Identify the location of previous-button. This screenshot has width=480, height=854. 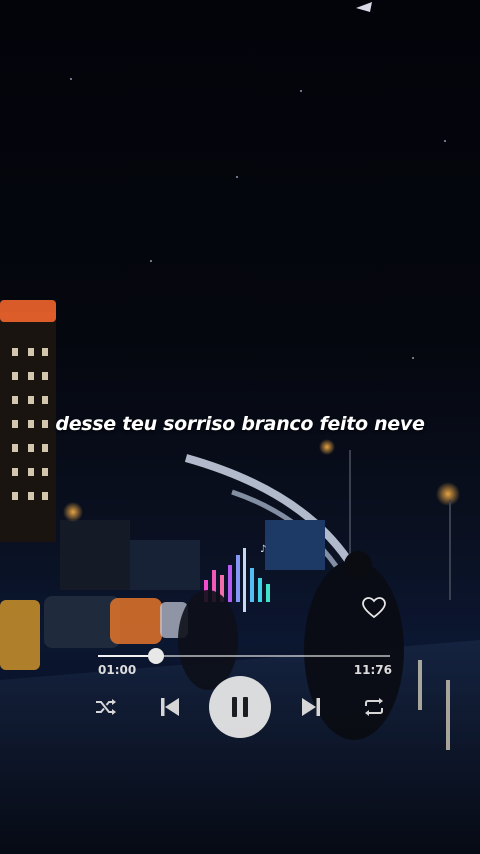
(170, 707).